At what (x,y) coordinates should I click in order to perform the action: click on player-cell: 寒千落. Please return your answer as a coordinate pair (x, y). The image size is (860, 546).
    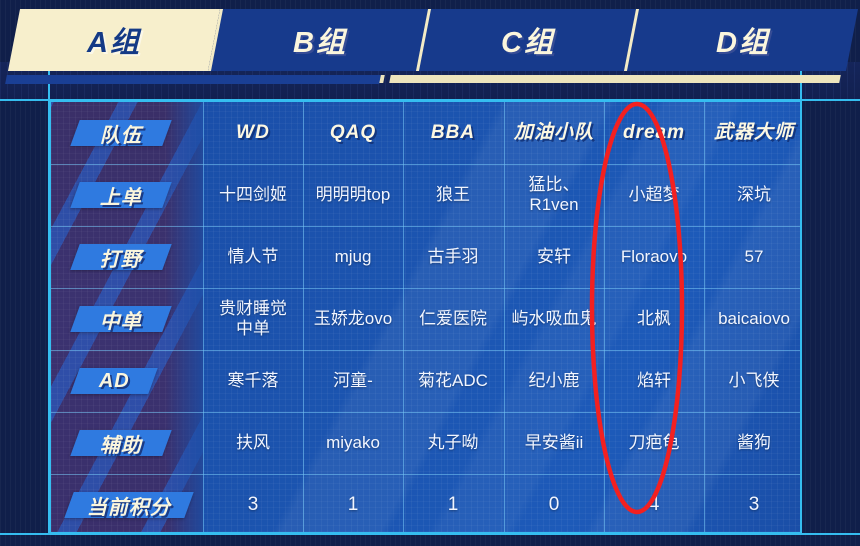
    Looking at the image, I should click on (253, 380).